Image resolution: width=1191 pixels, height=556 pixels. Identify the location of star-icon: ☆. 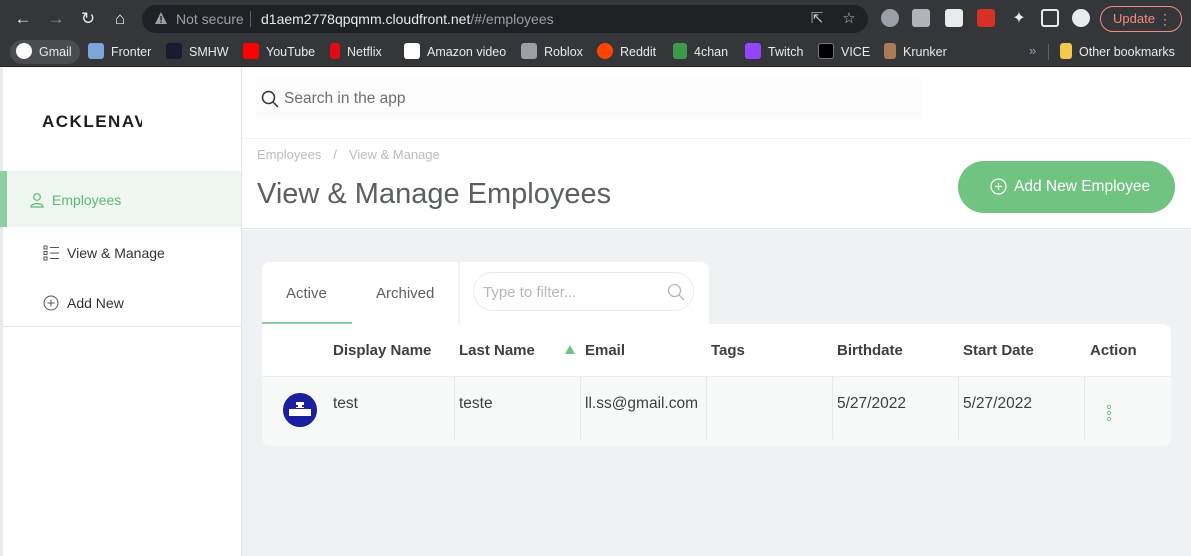
(849, 19).